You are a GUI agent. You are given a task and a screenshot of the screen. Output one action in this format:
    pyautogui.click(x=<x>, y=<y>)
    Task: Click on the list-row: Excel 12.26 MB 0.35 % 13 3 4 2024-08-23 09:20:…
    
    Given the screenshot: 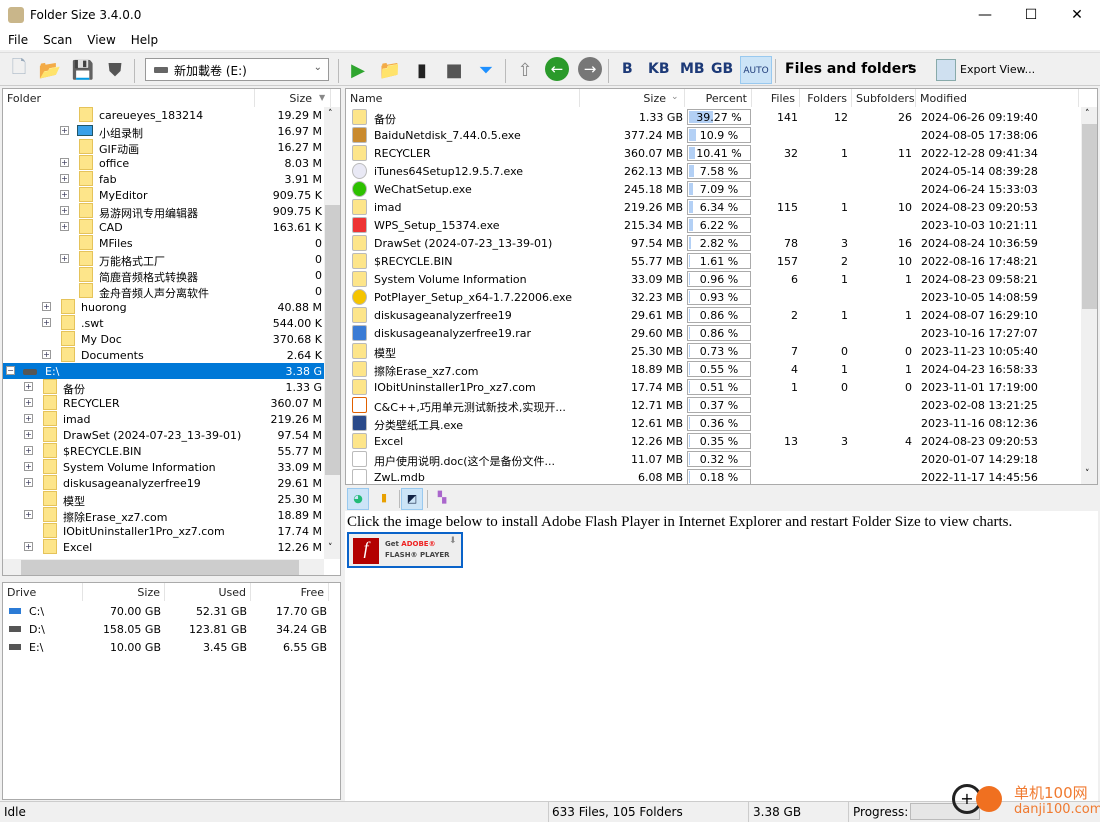 What is the action you would take?
    pyautogui.click(x=713, y=441)
    